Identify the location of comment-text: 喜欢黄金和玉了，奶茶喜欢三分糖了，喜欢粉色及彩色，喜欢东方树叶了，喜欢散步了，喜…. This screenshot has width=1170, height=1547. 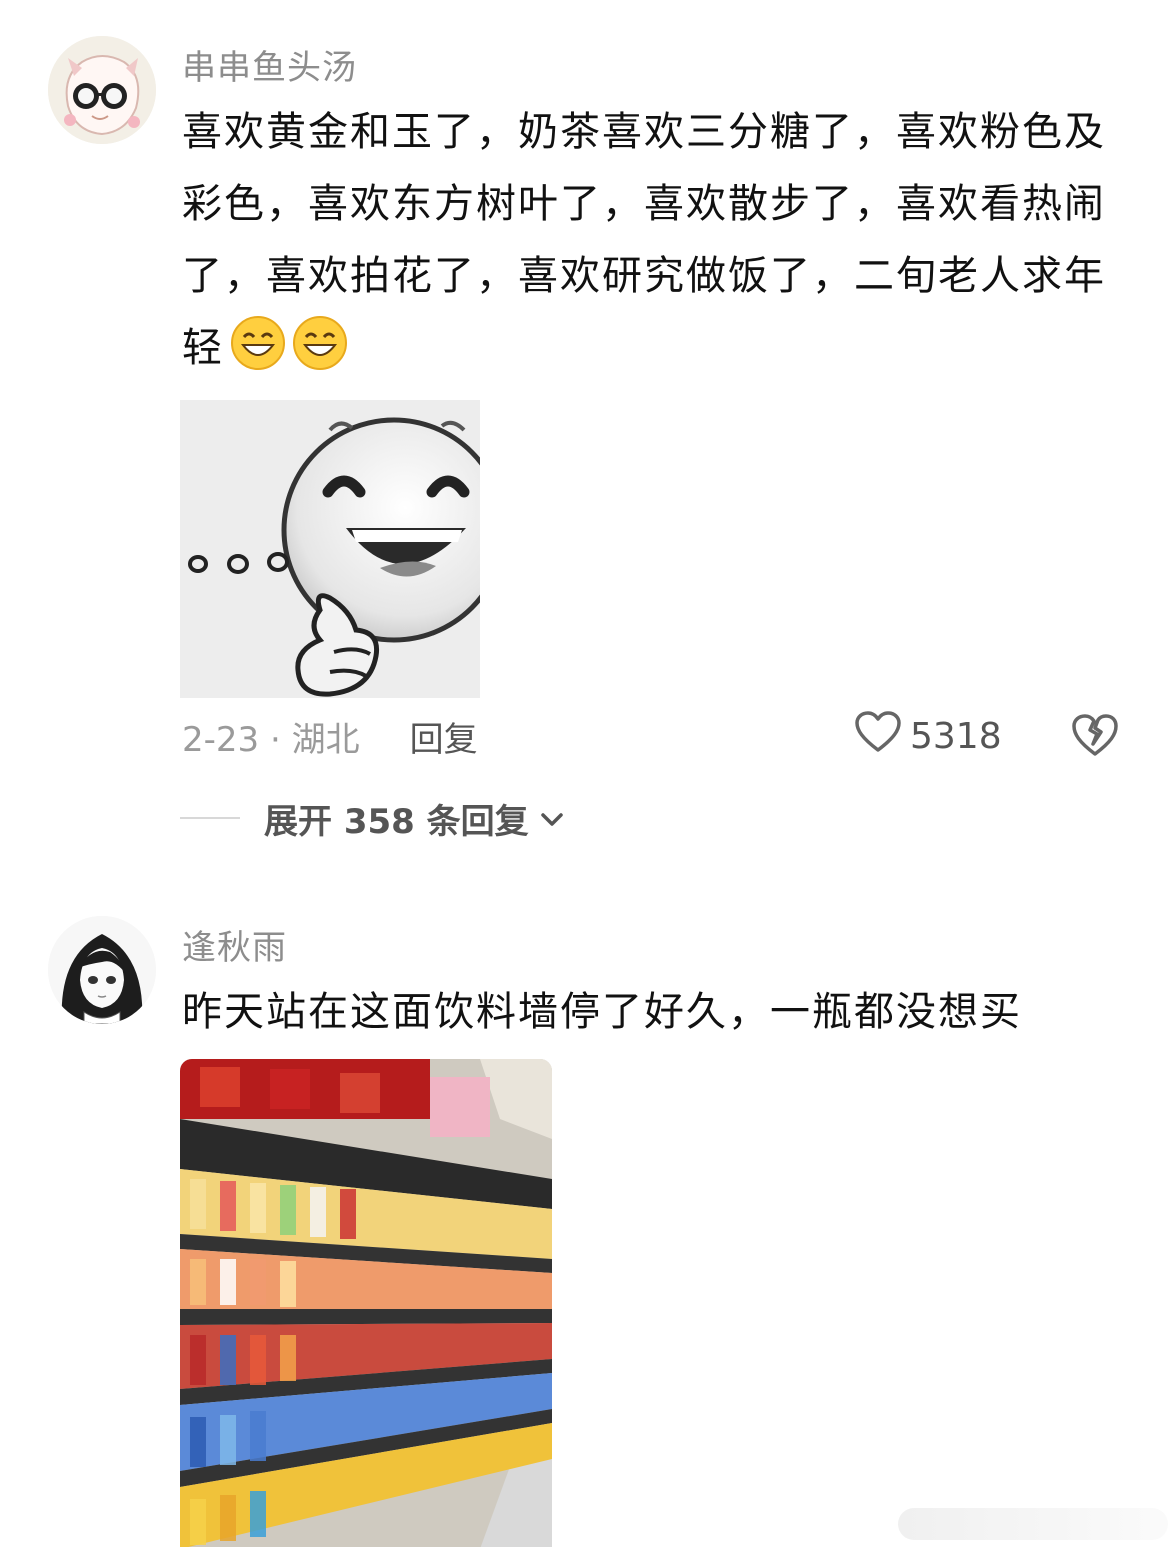
(647, 240).